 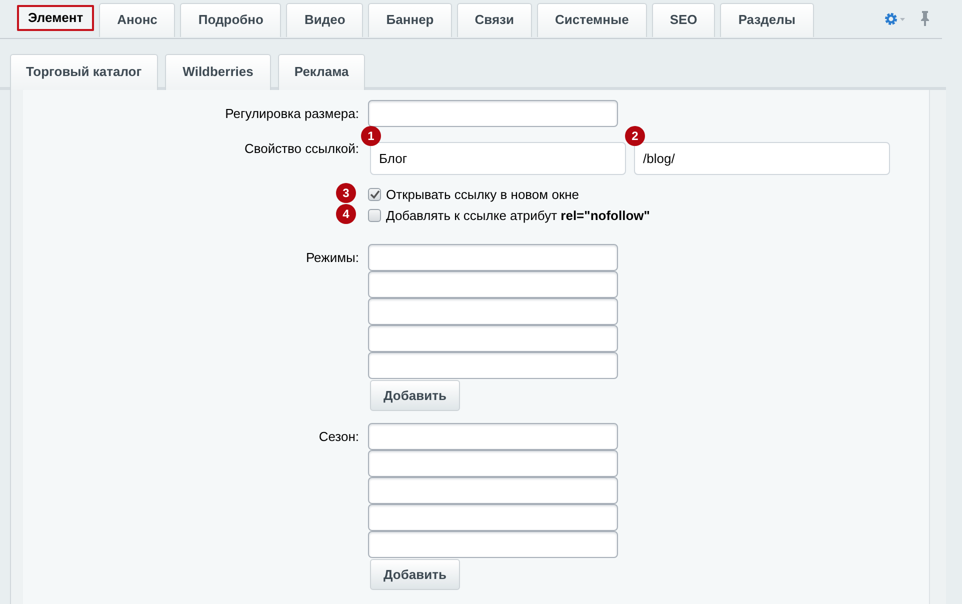 I want to click on number-badge: 3, so click(x=346, y=193).